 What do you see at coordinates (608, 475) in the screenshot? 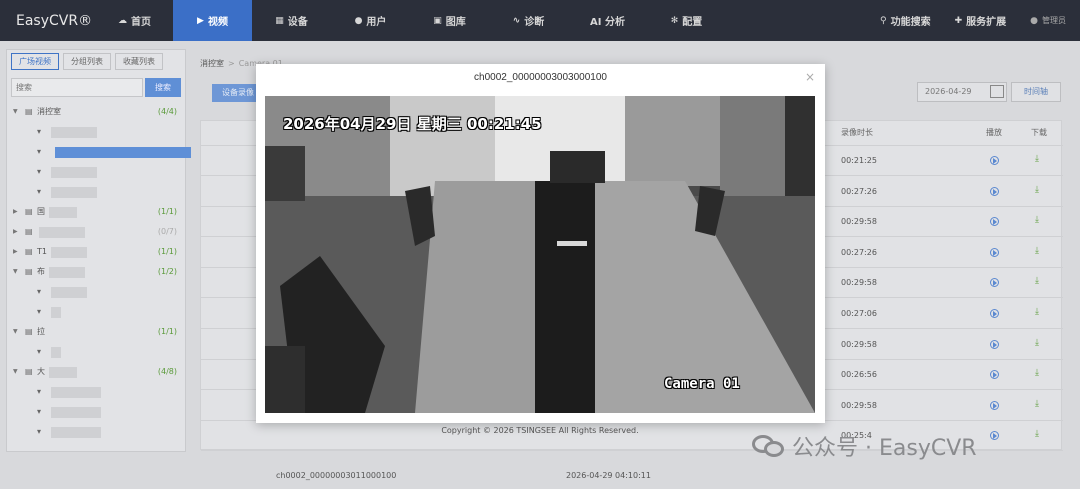
I see `row-start-time: 2026-04-29 04:10:11` at bounding box center [608, 475].